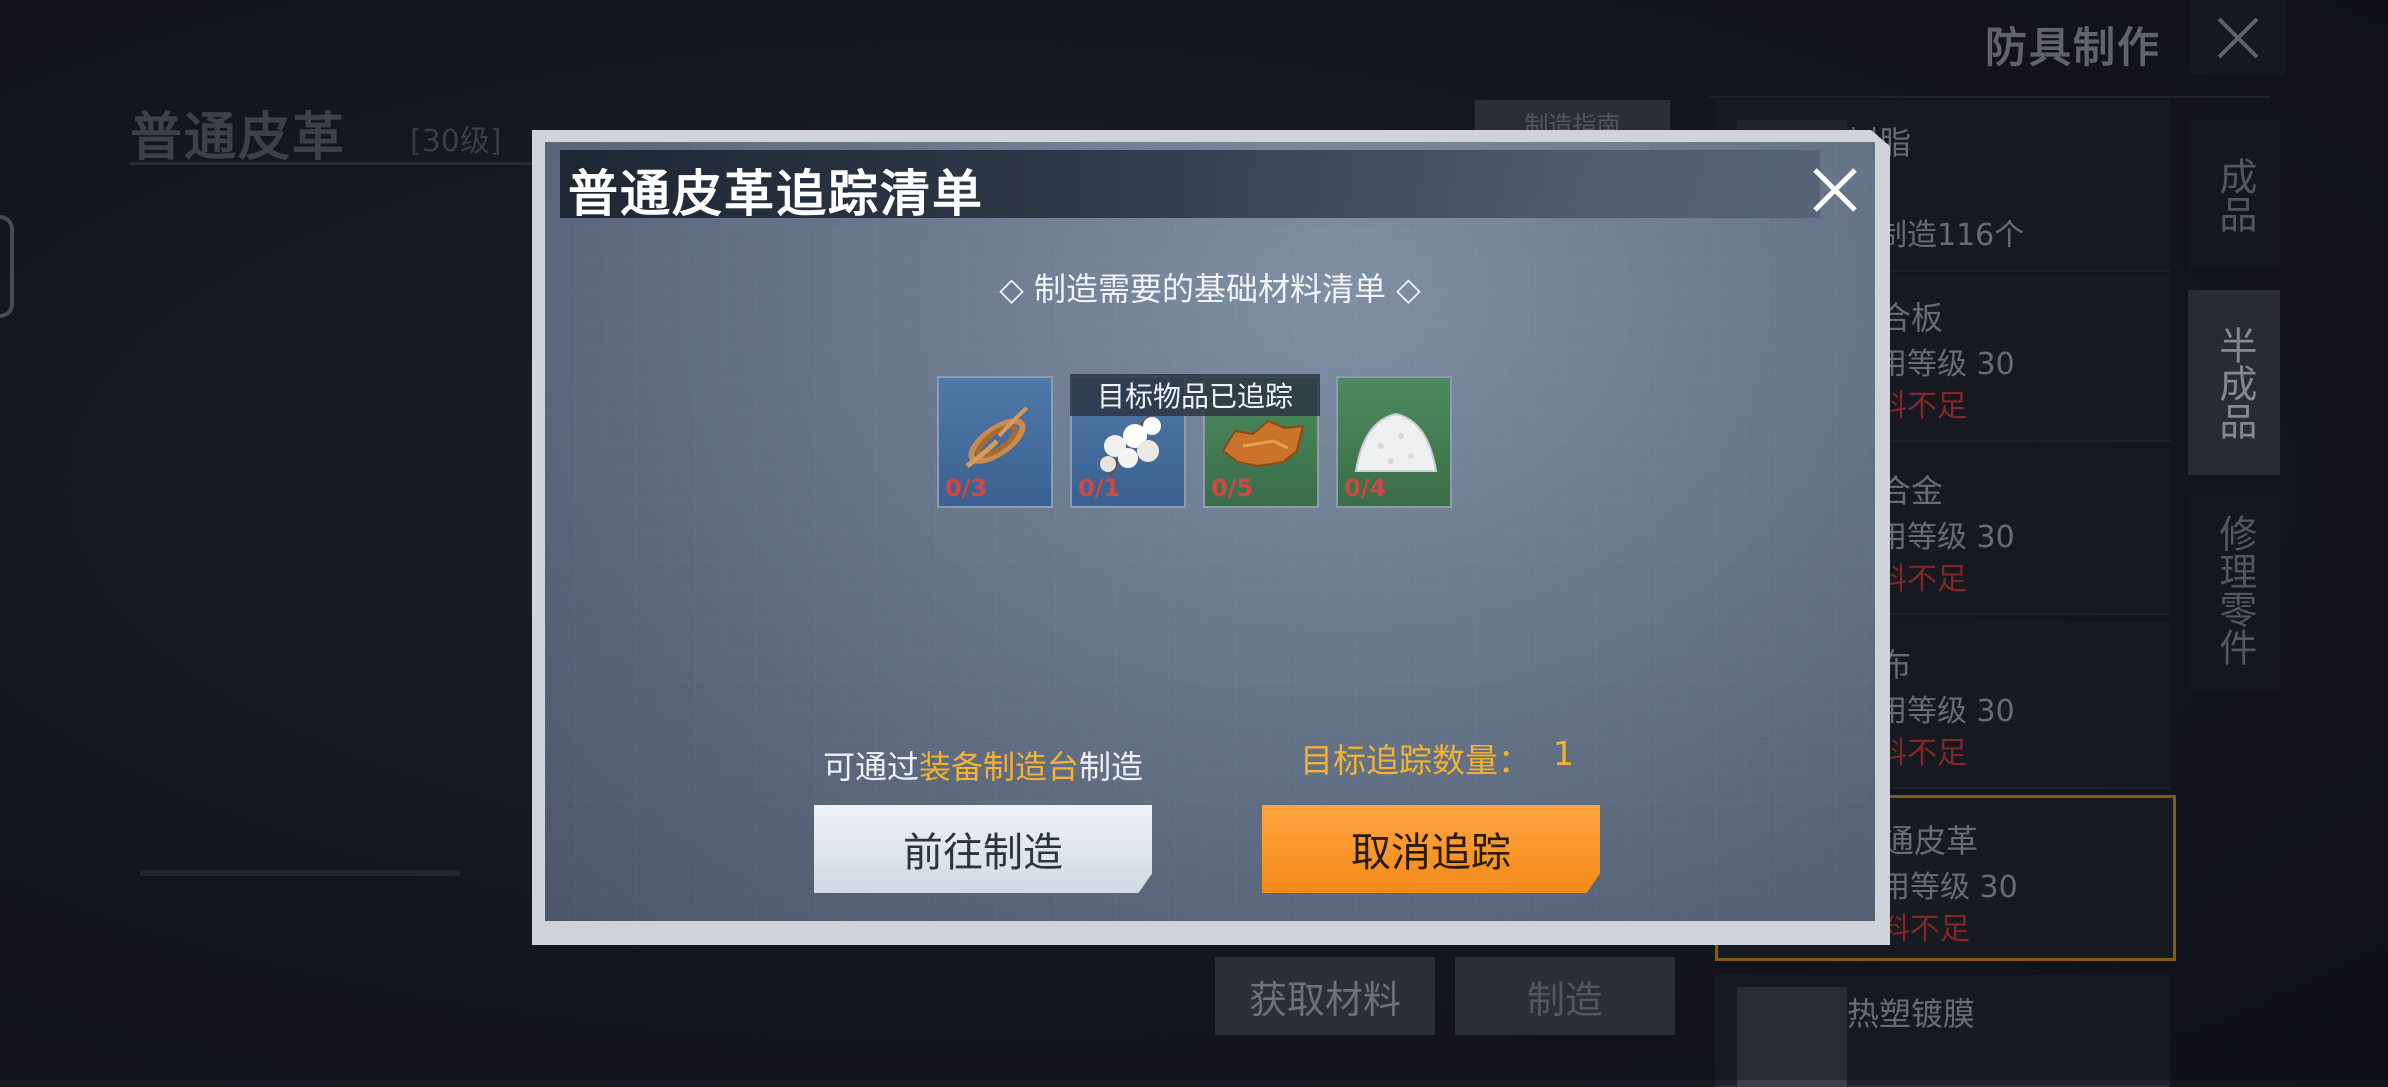 Image resolution: width=2388 pixels, height=1087 pixels. I want to click on tracked-banner: 目标物品已追踪, so click(1195, 395).